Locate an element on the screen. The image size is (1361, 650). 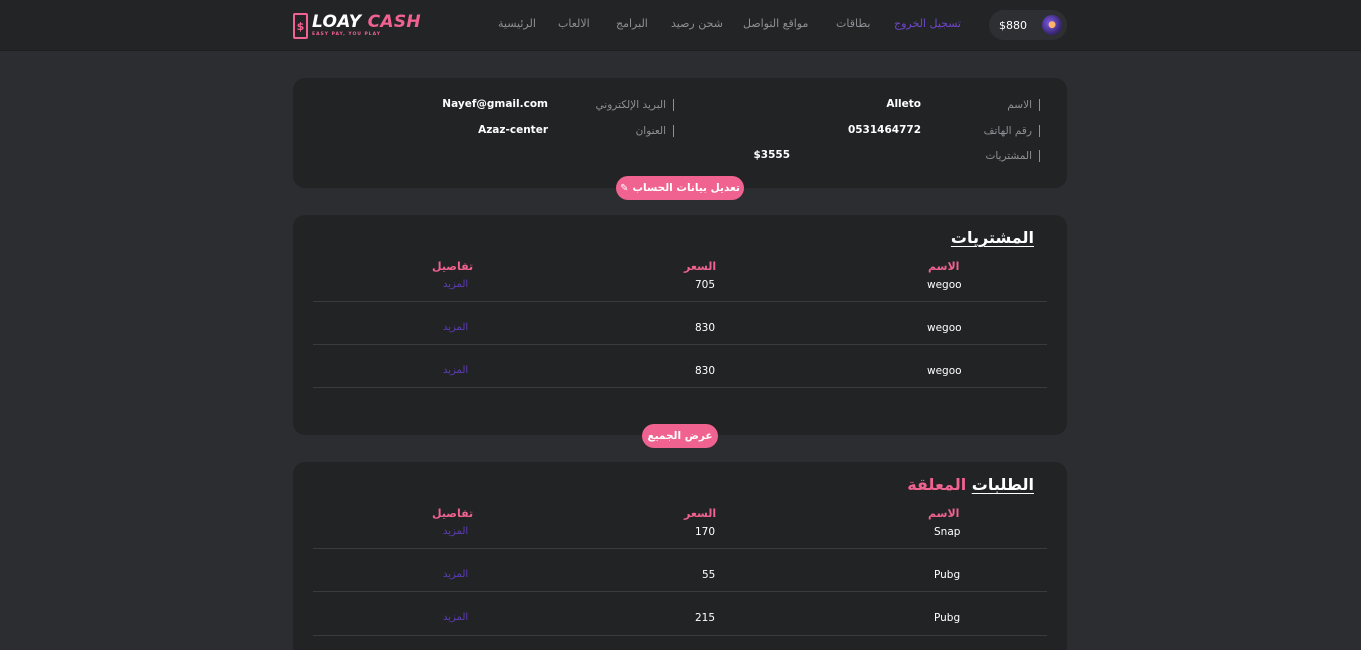
nav-cards: بطاقات is located at coordinates (853, 25).